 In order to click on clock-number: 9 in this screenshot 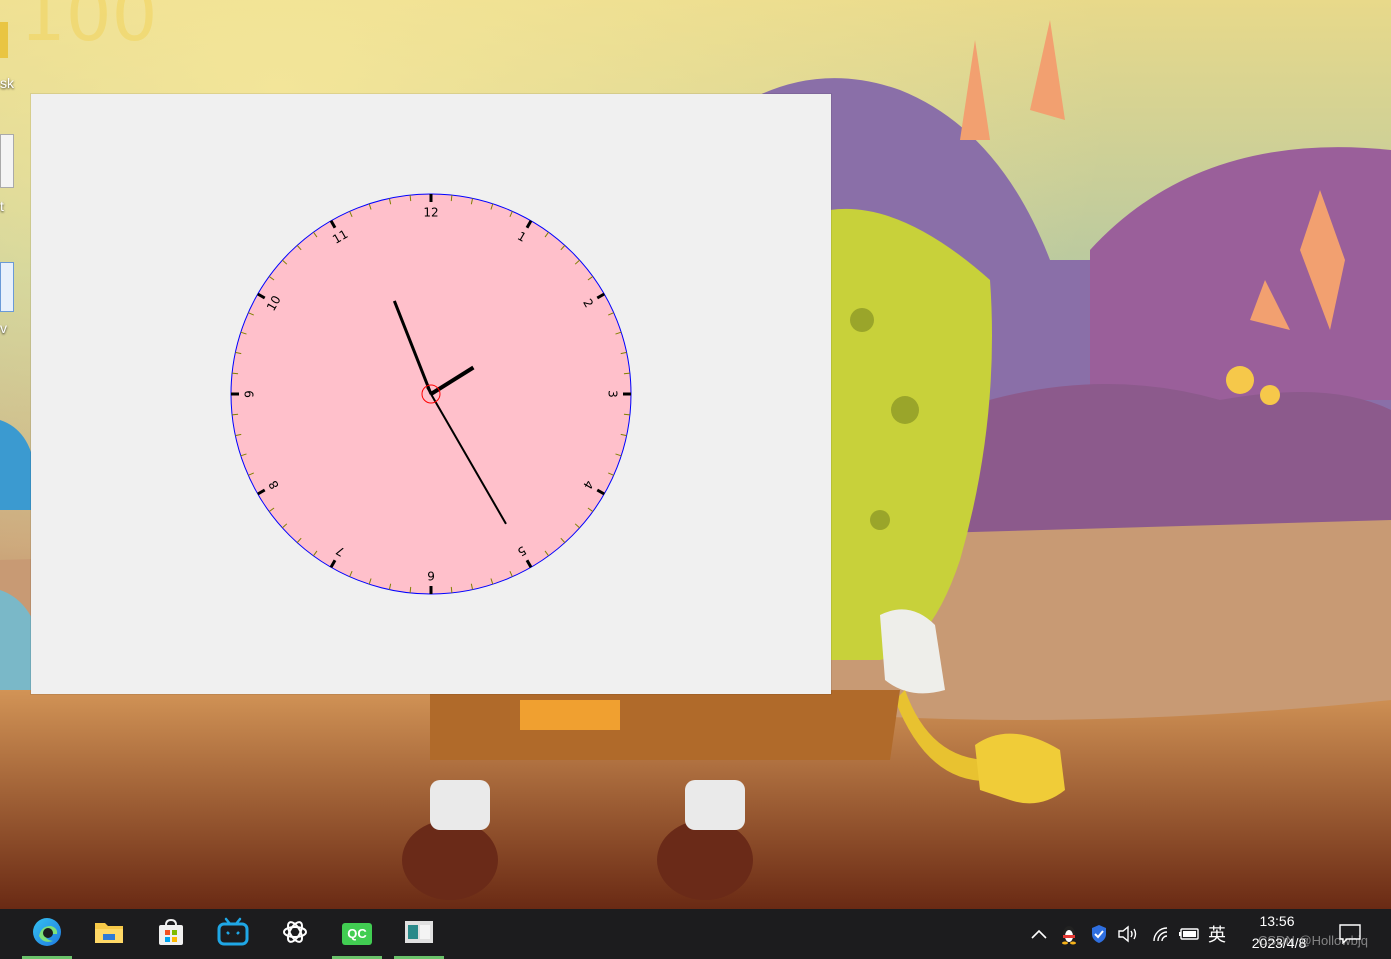, I will do `click(250, 394)`.